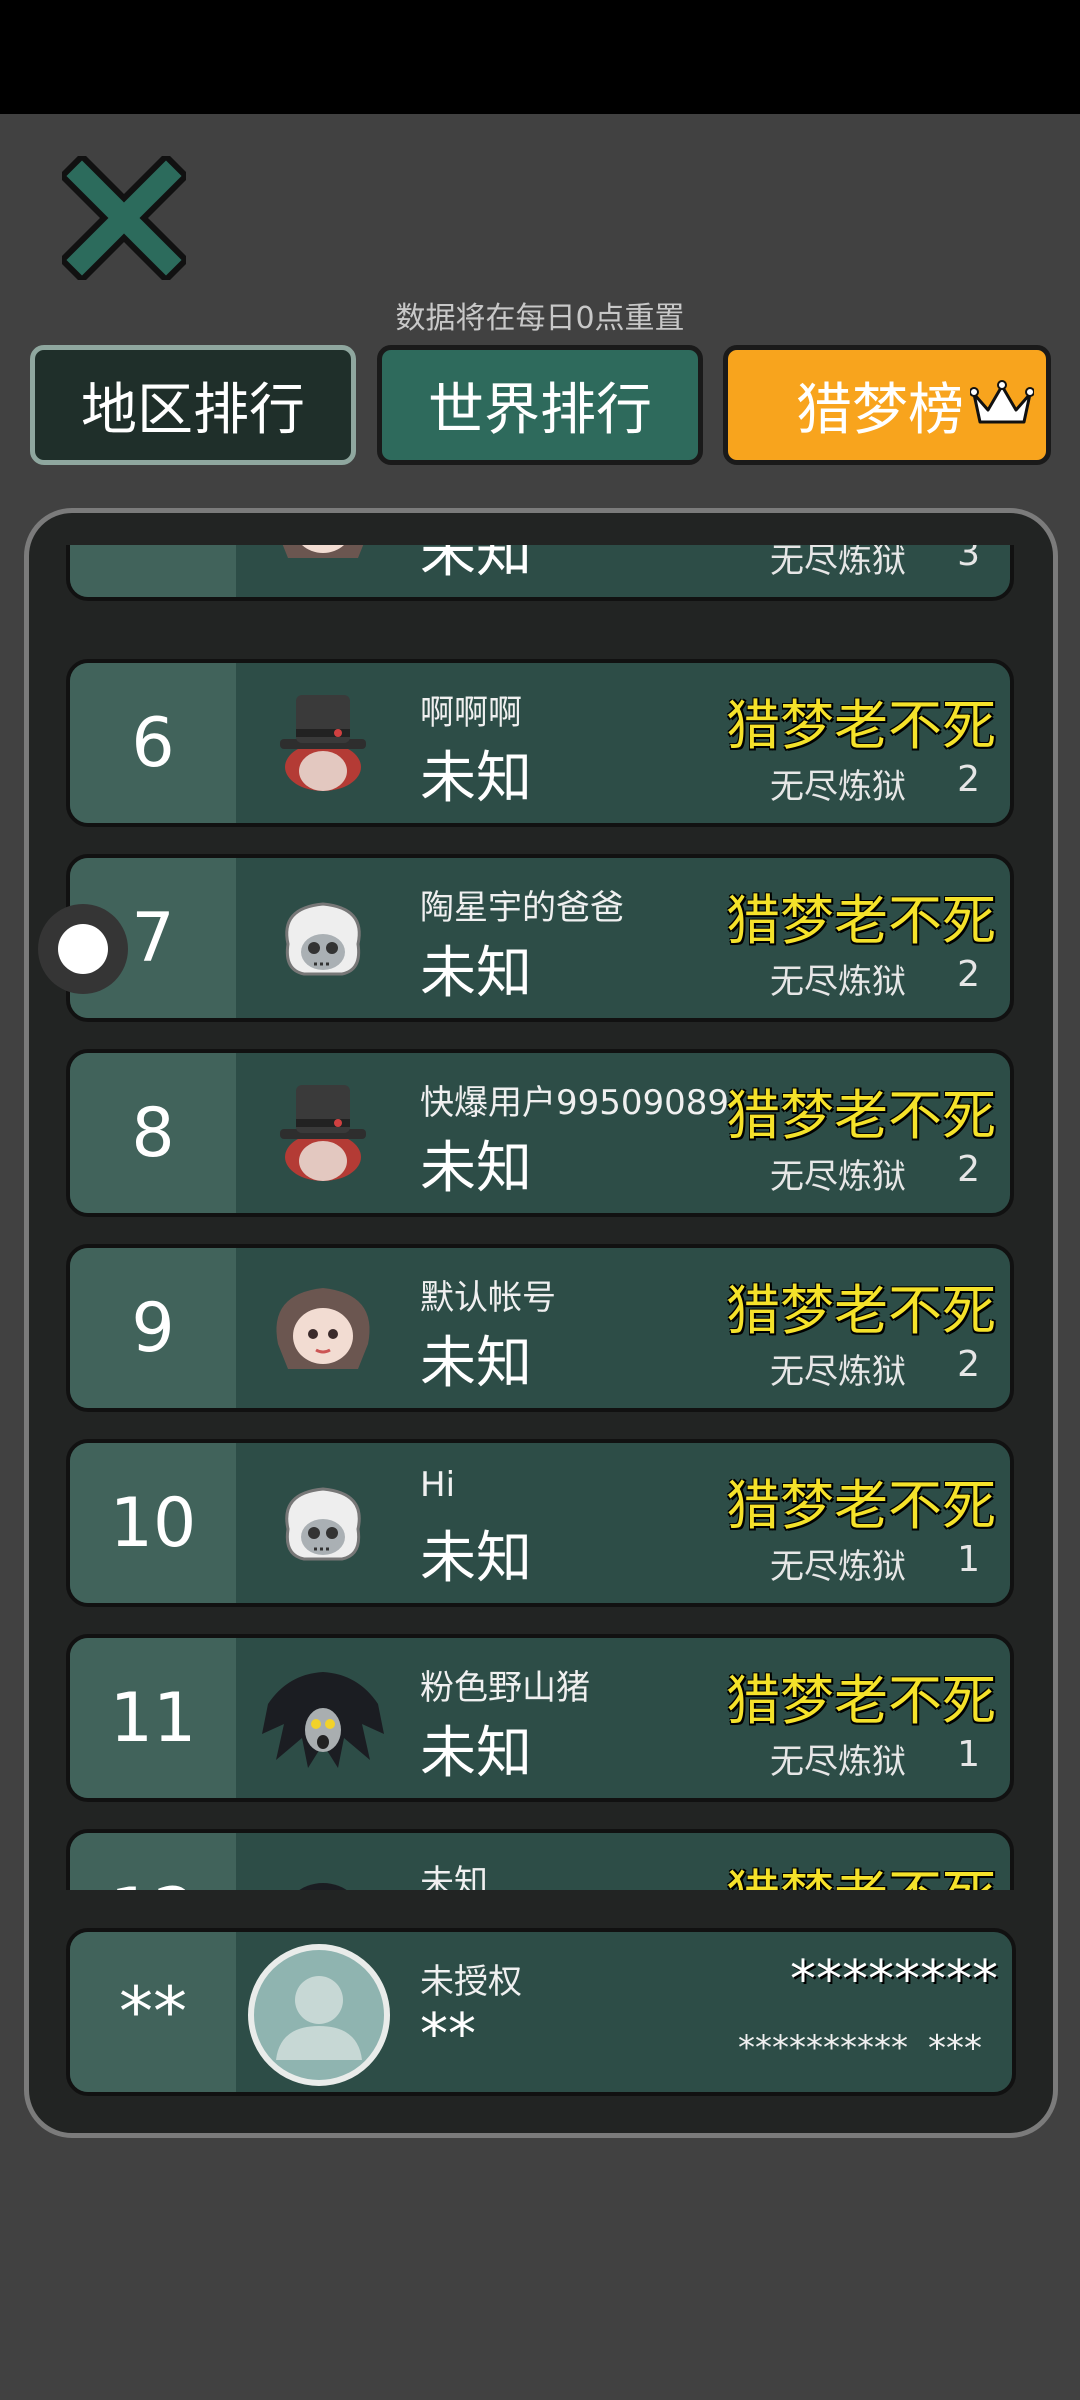 The image size is (1080, 2400). What do you see at coordinates (319, 2015) in the screenshot?
I see `default-avatar-icon` at bounding box center [319, 2015].